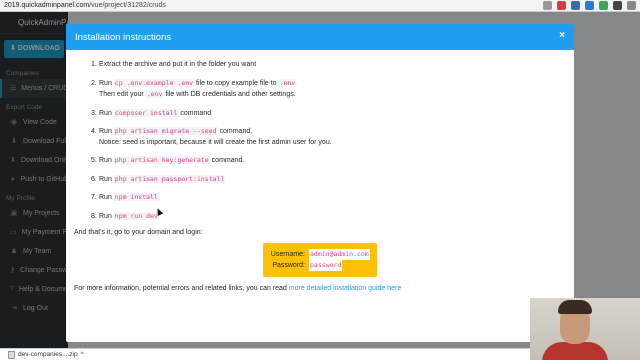  Describe the element at coordinates (48, 354) in the screenshot. I see `download-filename: dev-companies....zip` at that location.